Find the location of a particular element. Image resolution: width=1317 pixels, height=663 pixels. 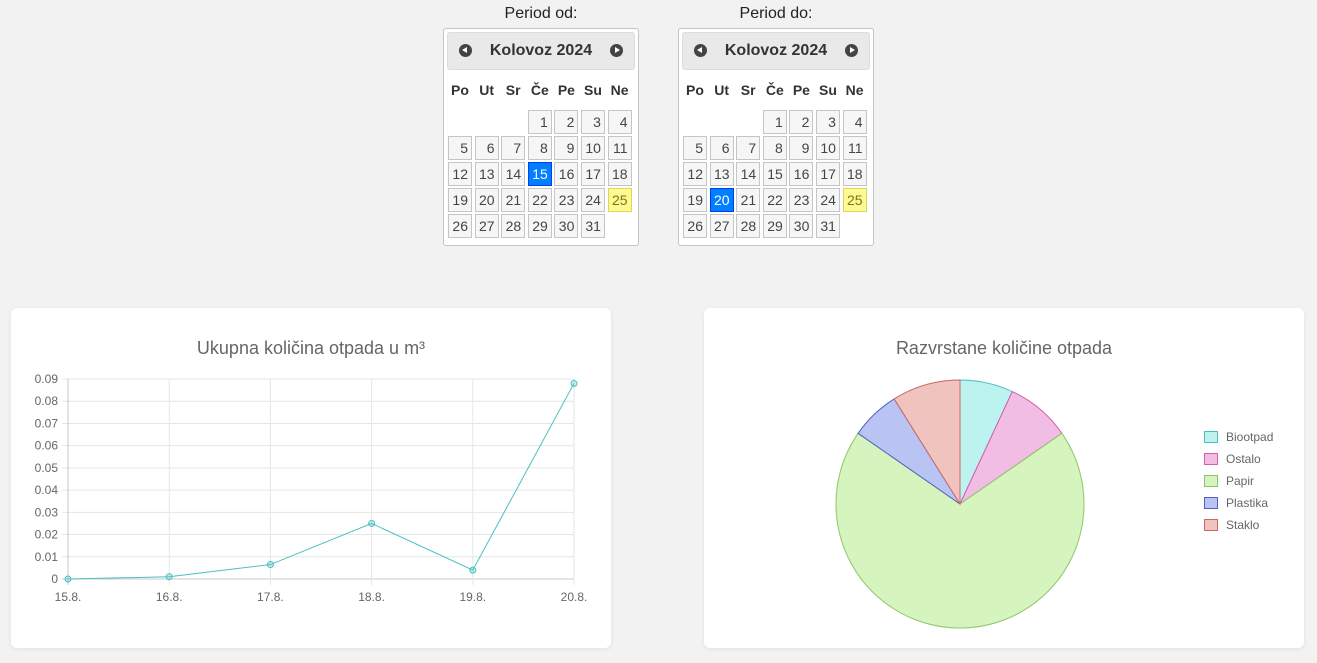

series-line is located at coordinates (321, 481).